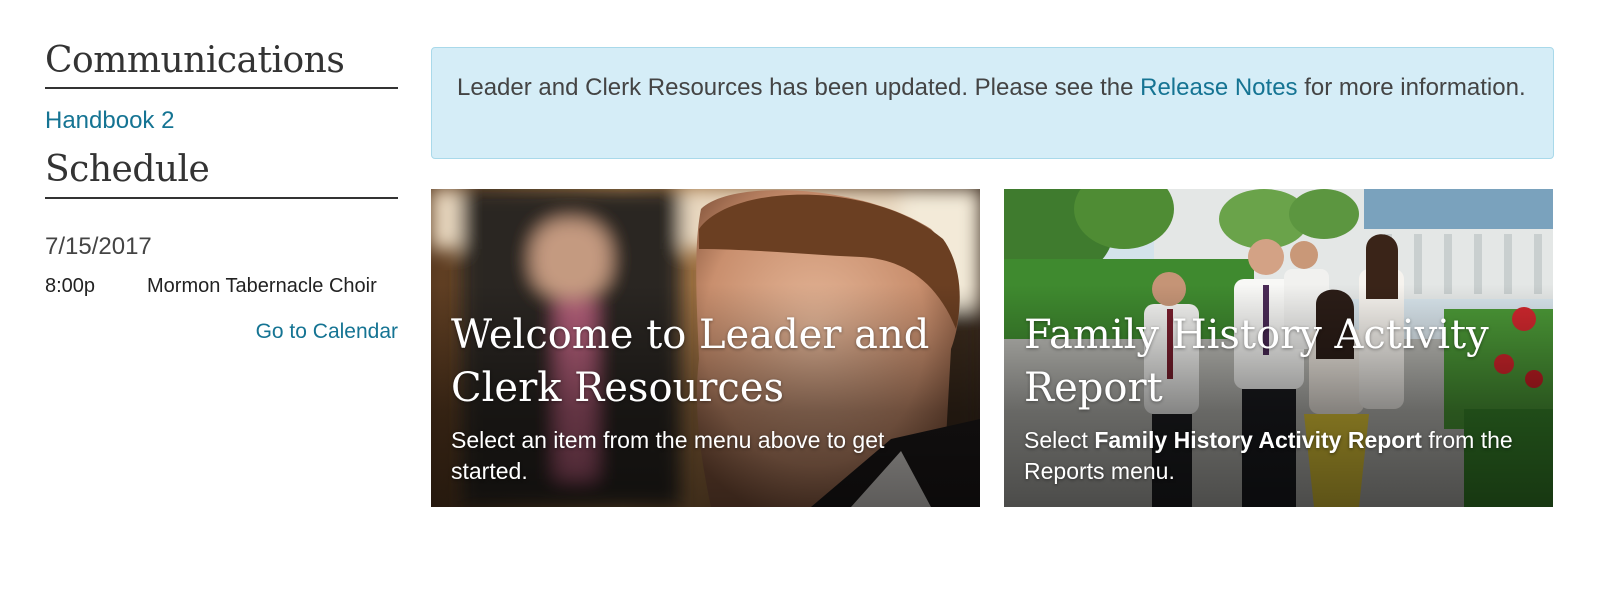 The width and height of the screenshot is (1600, 598). Describe the element at coordinates (1258, 440) in the screenshot. I see `family-history-desc-bold: Family History Activity Report` at that location.